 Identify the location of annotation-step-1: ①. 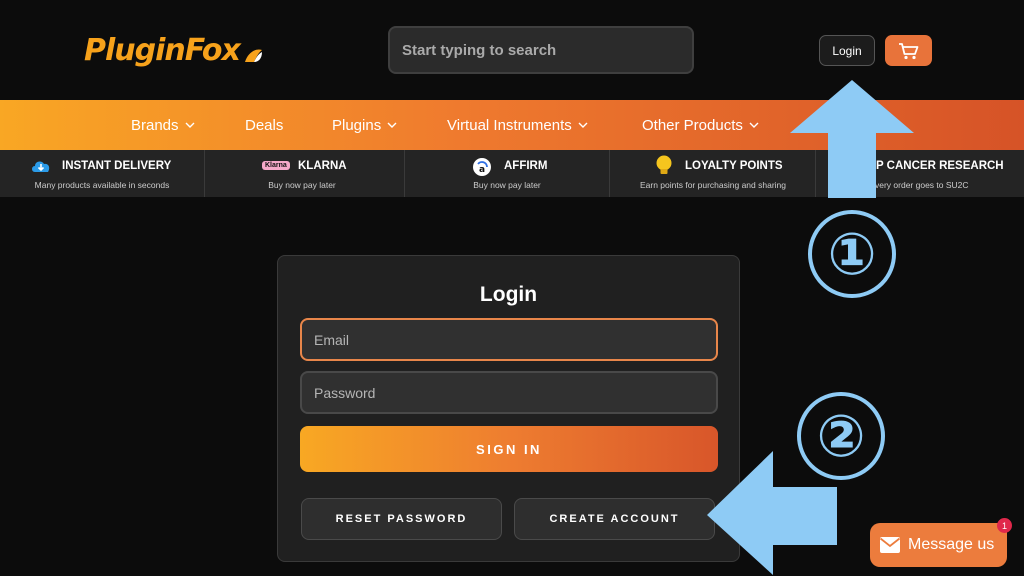
(852, 254).